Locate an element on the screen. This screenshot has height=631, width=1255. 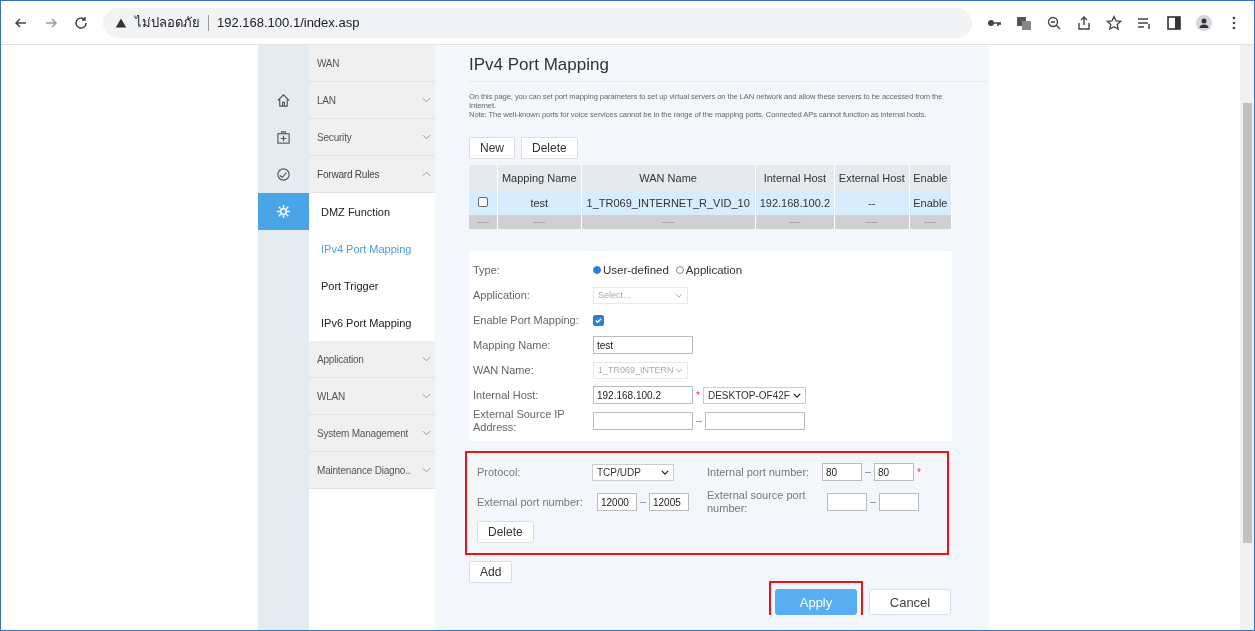
cancel-button: Cancel is located at coordinates (910, 602).